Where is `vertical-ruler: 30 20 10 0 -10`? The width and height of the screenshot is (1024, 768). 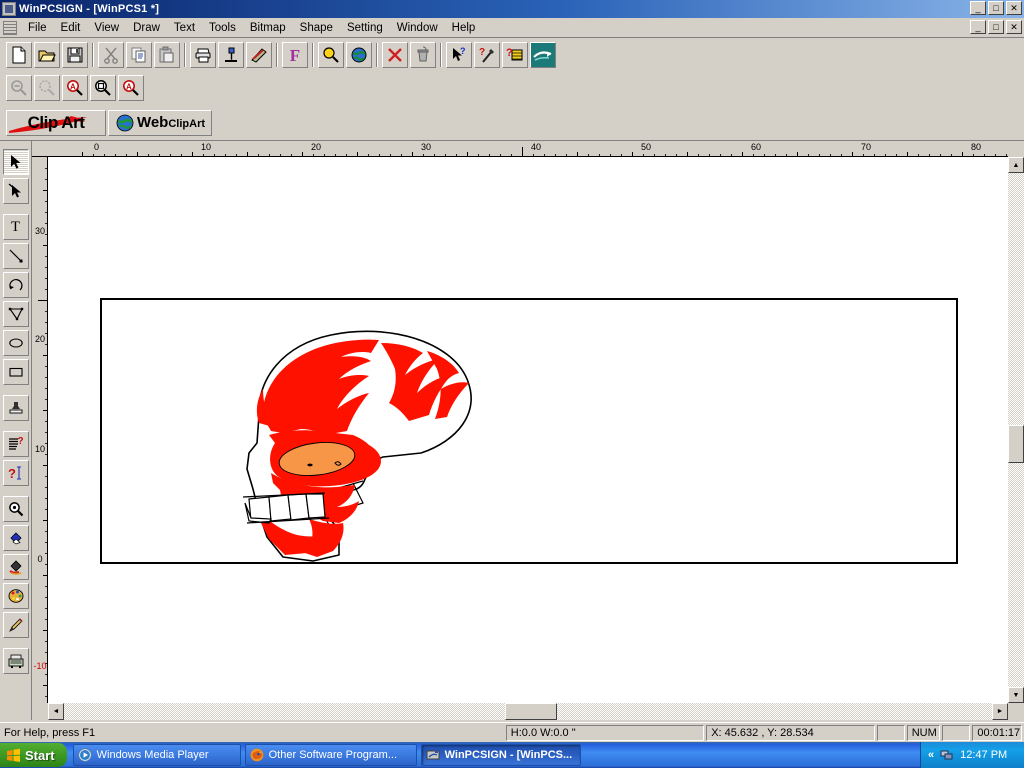 vertical-ruler: 30 20 10 0 -10 is located at coordinates (40, 430).